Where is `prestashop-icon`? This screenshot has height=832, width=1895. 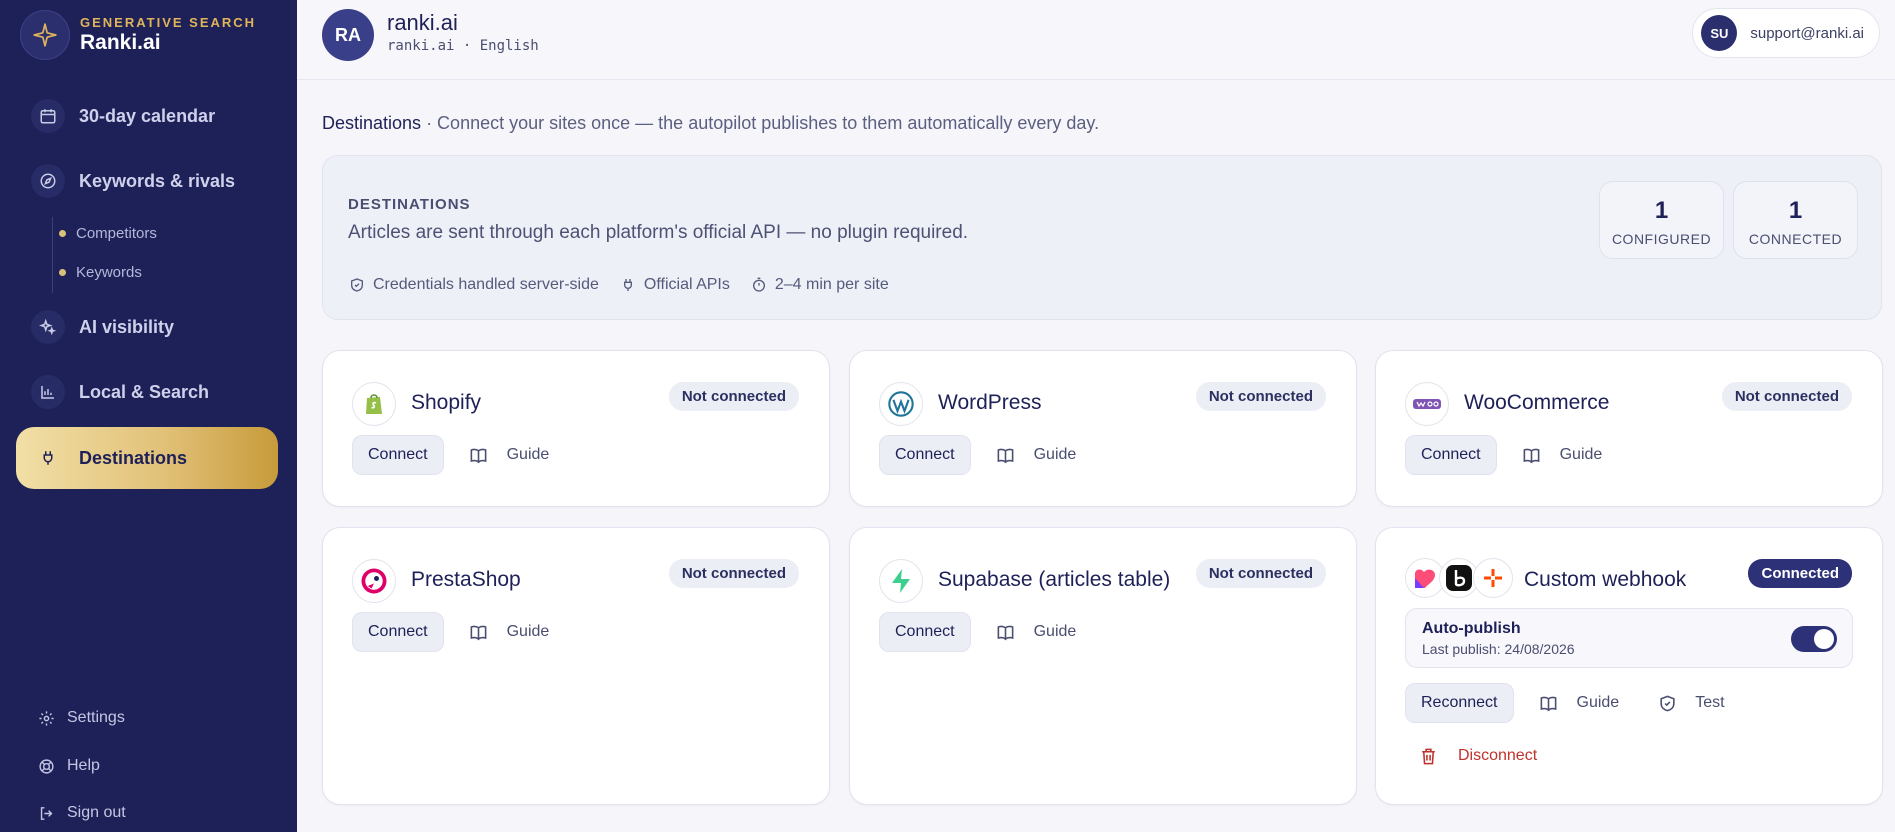
prestashop-icon is located at coordinates (374, 581).